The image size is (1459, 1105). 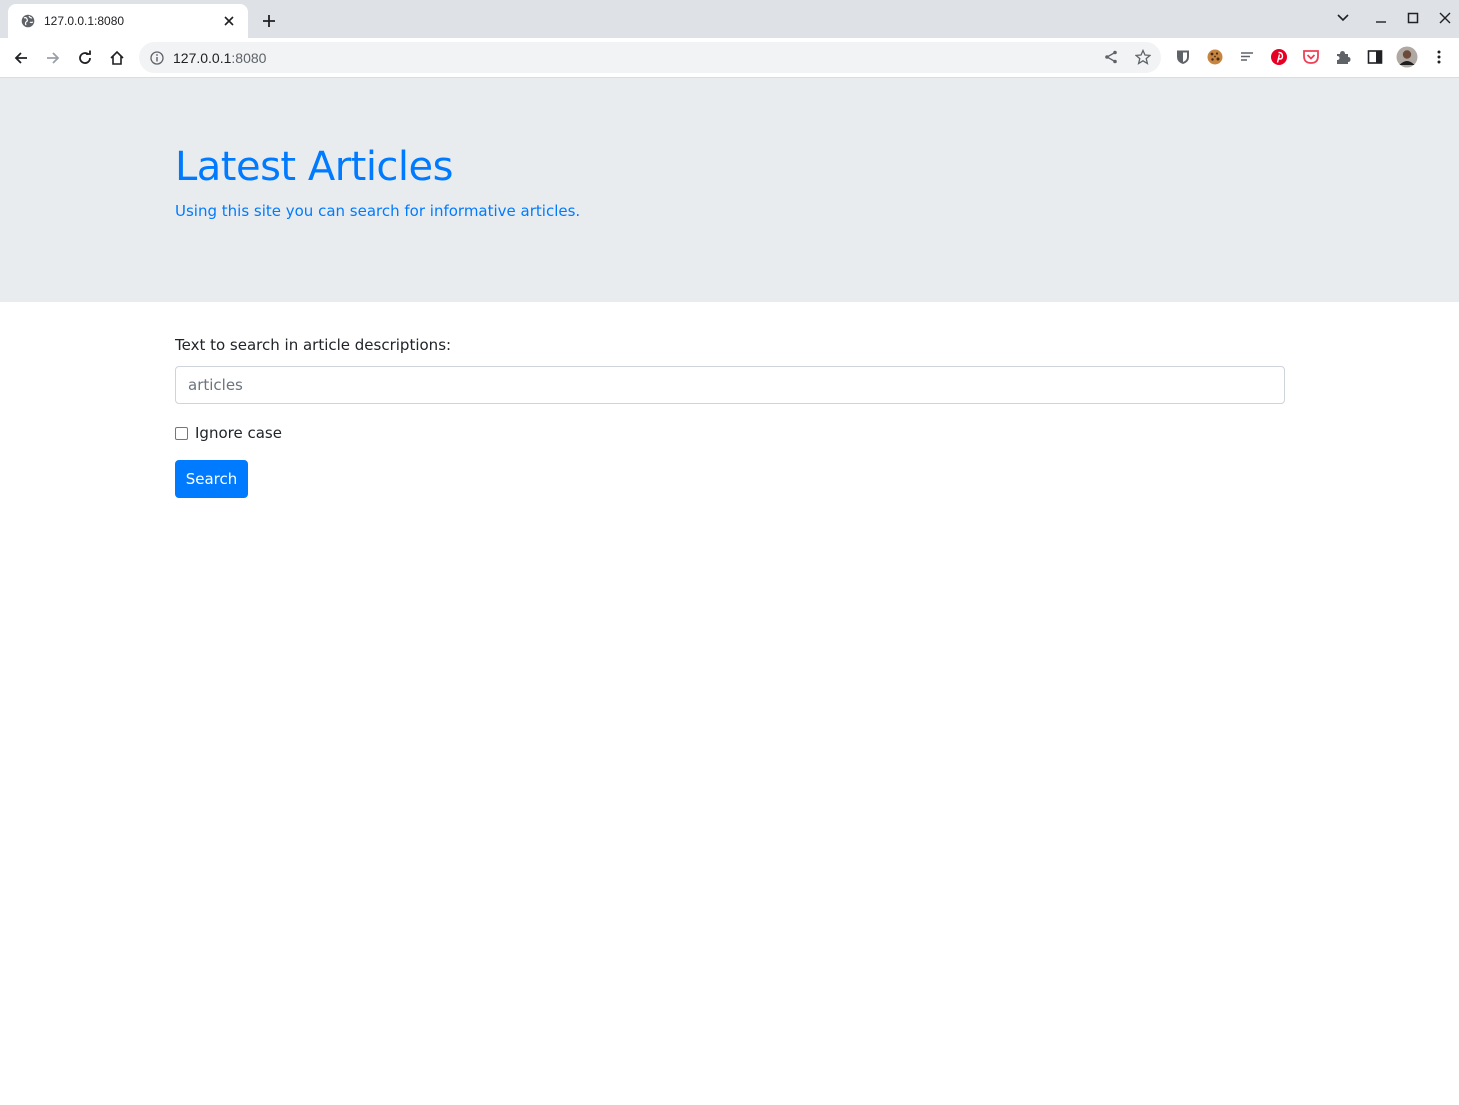 I want to click on home-icon, so click(x=117, y=58).